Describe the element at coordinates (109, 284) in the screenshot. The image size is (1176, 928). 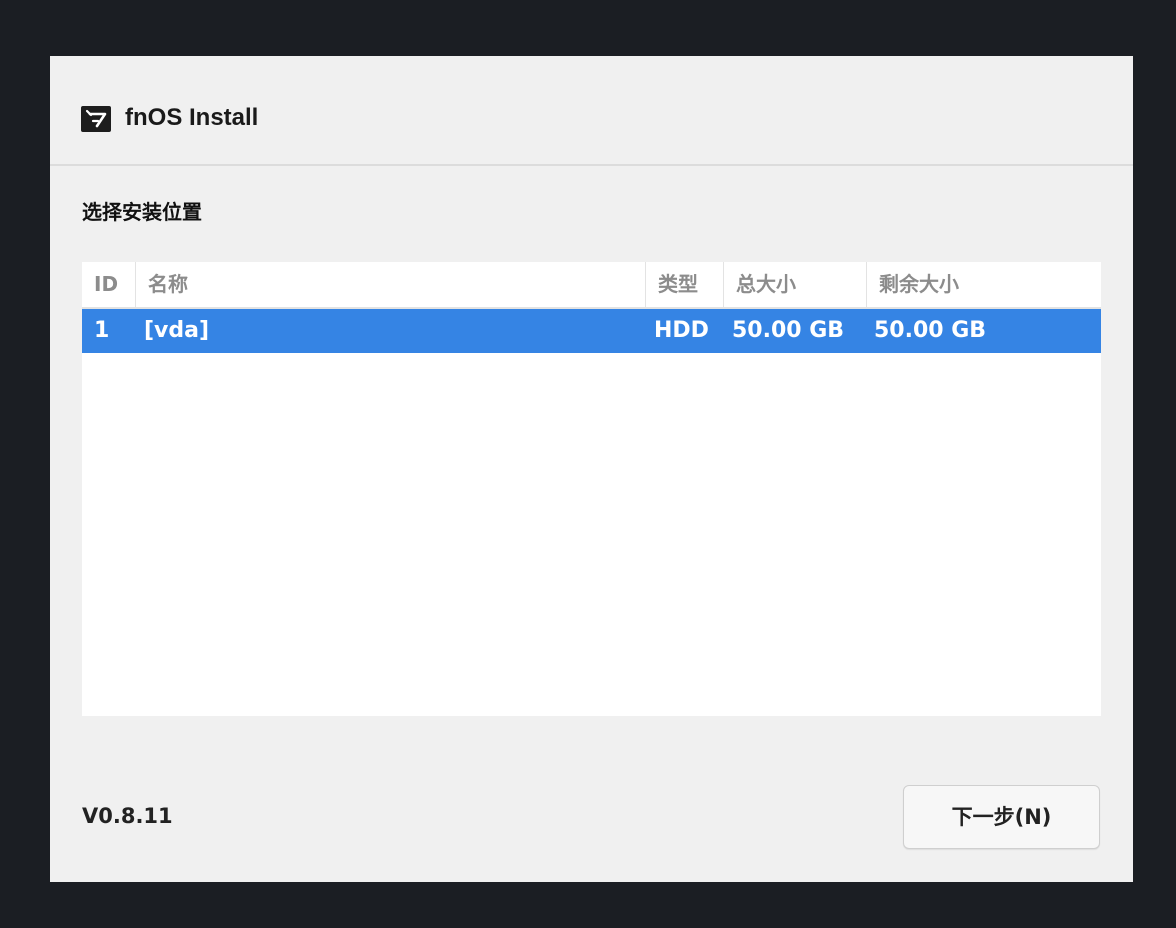
I see `column-header-id: ID` at that location.